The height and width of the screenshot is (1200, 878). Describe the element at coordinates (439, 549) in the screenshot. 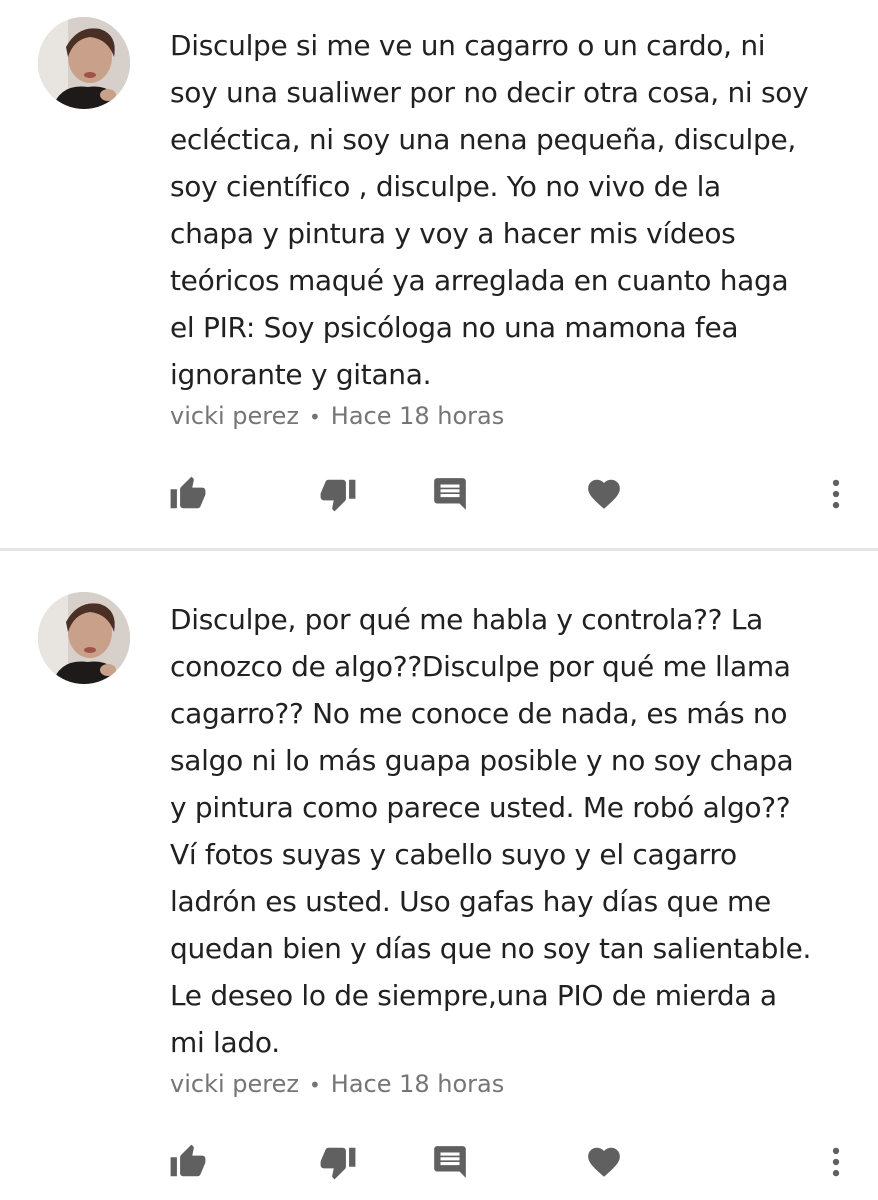

I see `divider` at that location.